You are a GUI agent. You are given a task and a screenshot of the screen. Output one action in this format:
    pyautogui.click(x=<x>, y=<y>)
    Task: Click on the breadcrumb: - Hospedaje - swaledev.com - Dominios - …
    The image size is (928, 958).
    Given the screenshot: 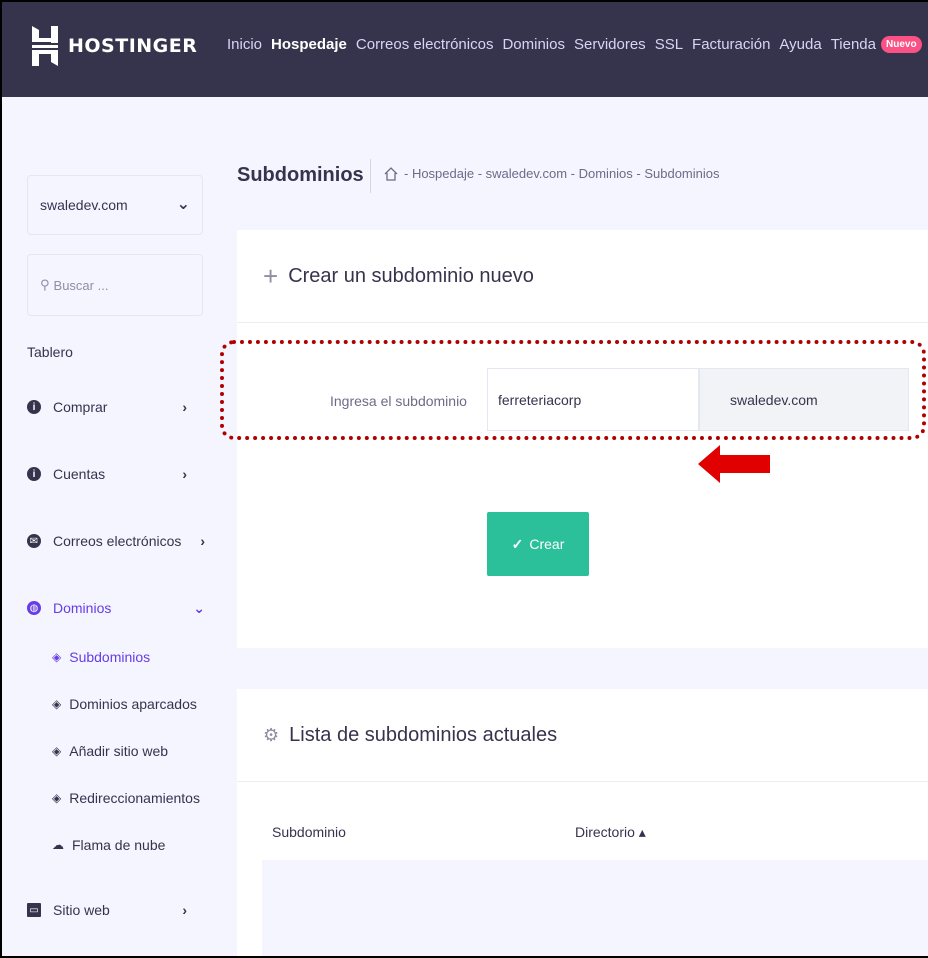 What is the action you would take?
    pyautogui.click(x=552, y=173)
    